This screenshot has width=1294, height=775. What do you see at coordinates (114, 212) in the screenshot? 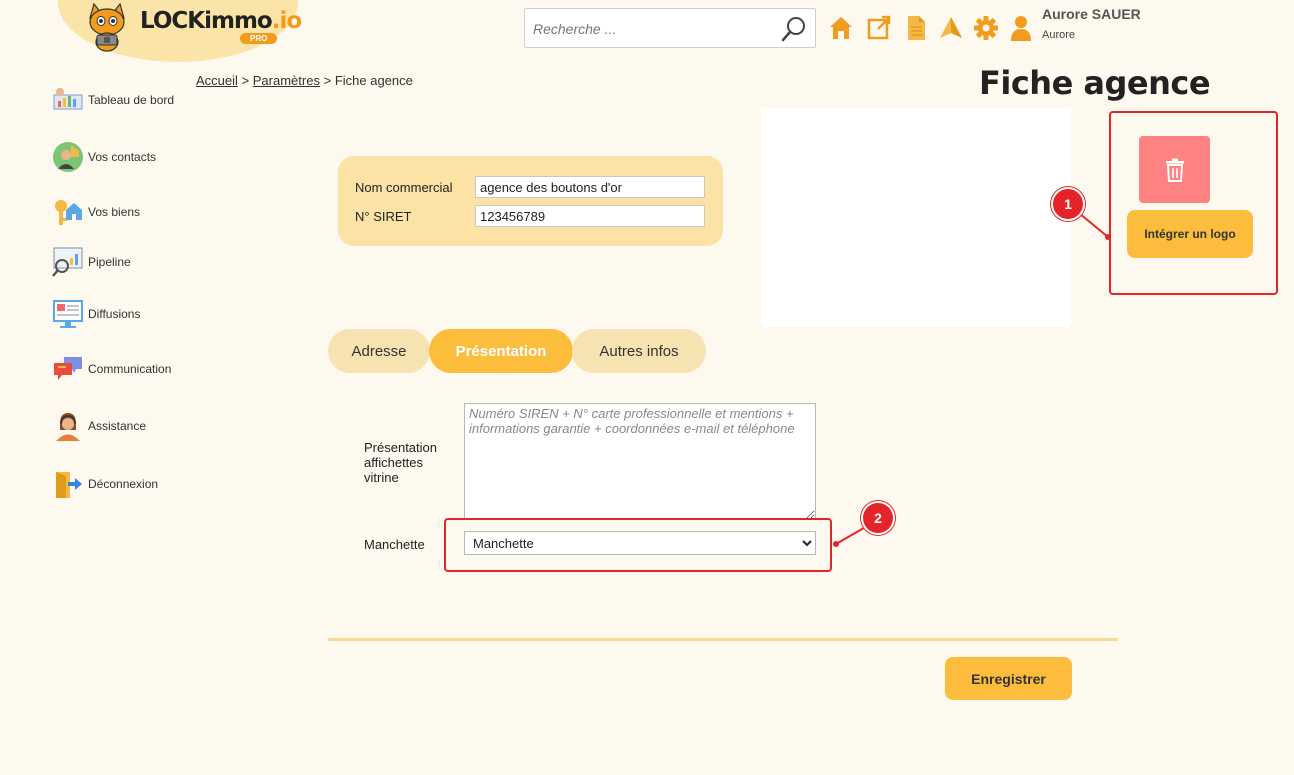
I see `sidebar-item-label: Vos biens` at bounding box center [114, 212].